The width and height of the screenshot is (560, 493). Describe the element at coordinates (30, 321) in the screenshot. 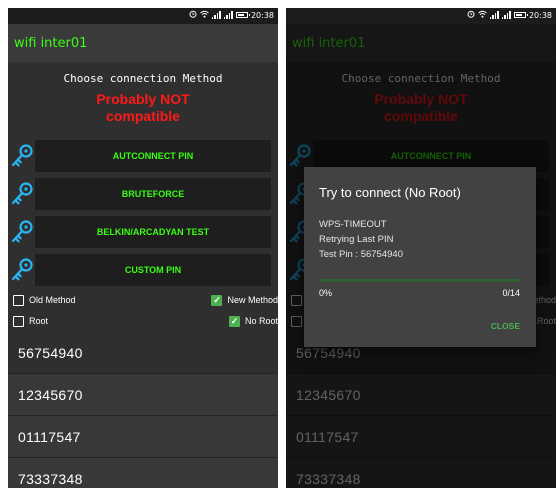

I see `root-checkbox: Root` at that location.